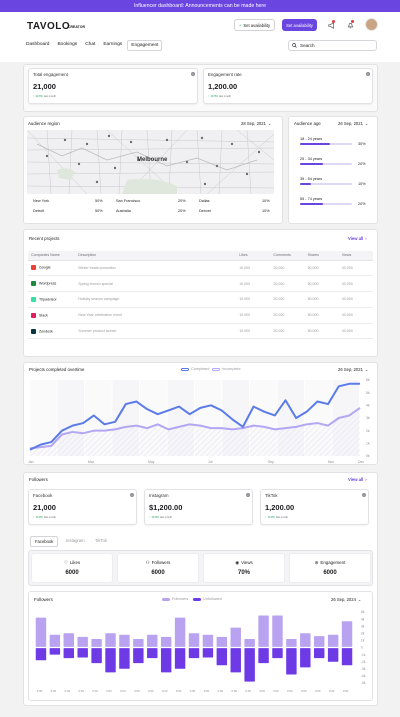  What do you see at coordinates (145, 45) in the screenshot?
I see `nav-engagement: Engagement` at bounding box center [145, 45].